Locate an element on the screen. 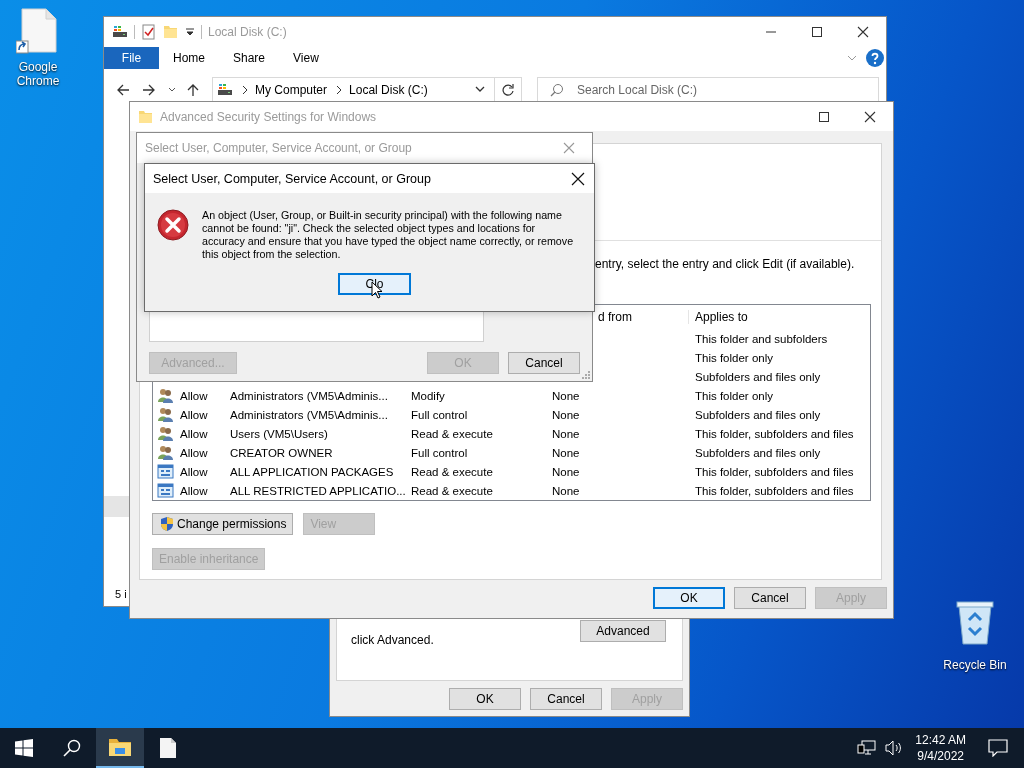 The width and height of the screenshot is (1024, 768). resize-grip-icon is located at coordinates (586, 375).